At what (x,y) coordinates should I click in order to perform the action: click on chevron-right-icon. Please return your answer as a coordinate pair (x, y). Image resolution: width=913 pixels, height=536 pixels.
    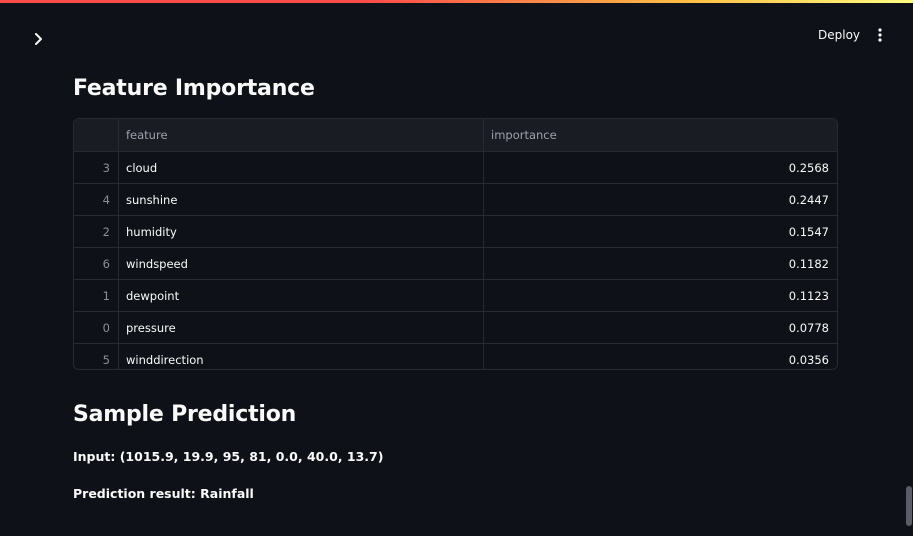
    Looking at the image, I should click on (38, 39).